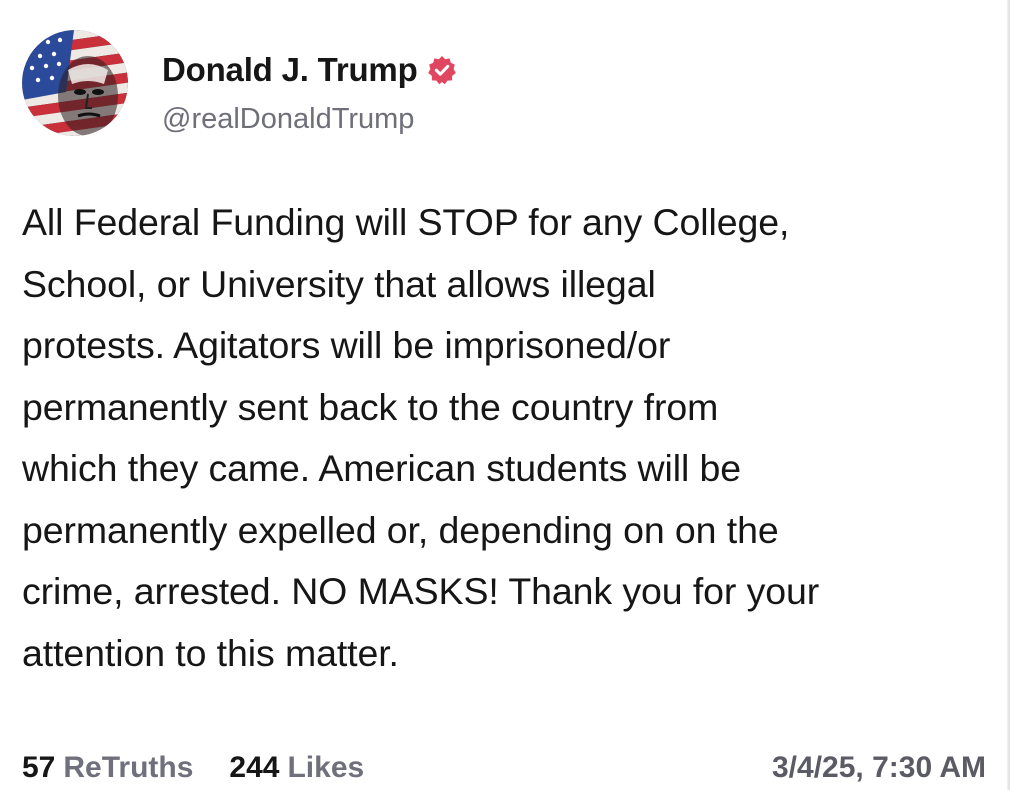 This screenshot has height=790, width=1010. Describe the element at coordinates (442, 70) in the screenshot. I see `verified-badge-icon` at that location.